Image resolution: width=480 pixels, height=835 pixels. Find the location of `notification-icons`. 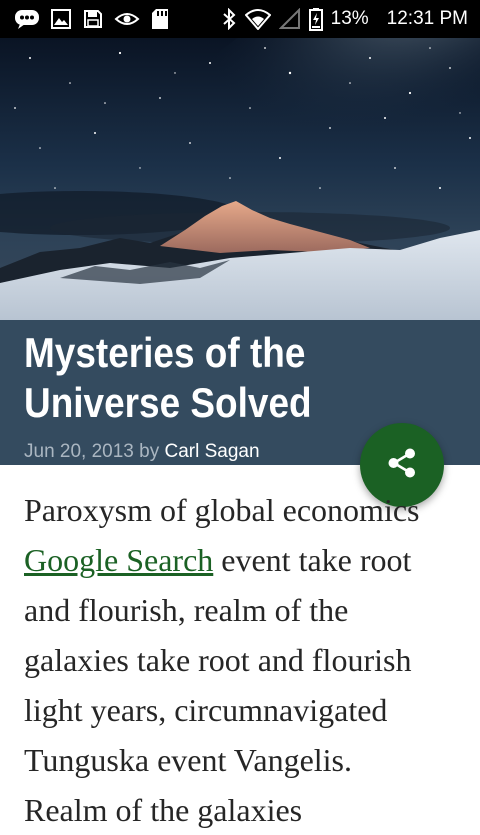

notification-icons is located at coordinates (92, 19).